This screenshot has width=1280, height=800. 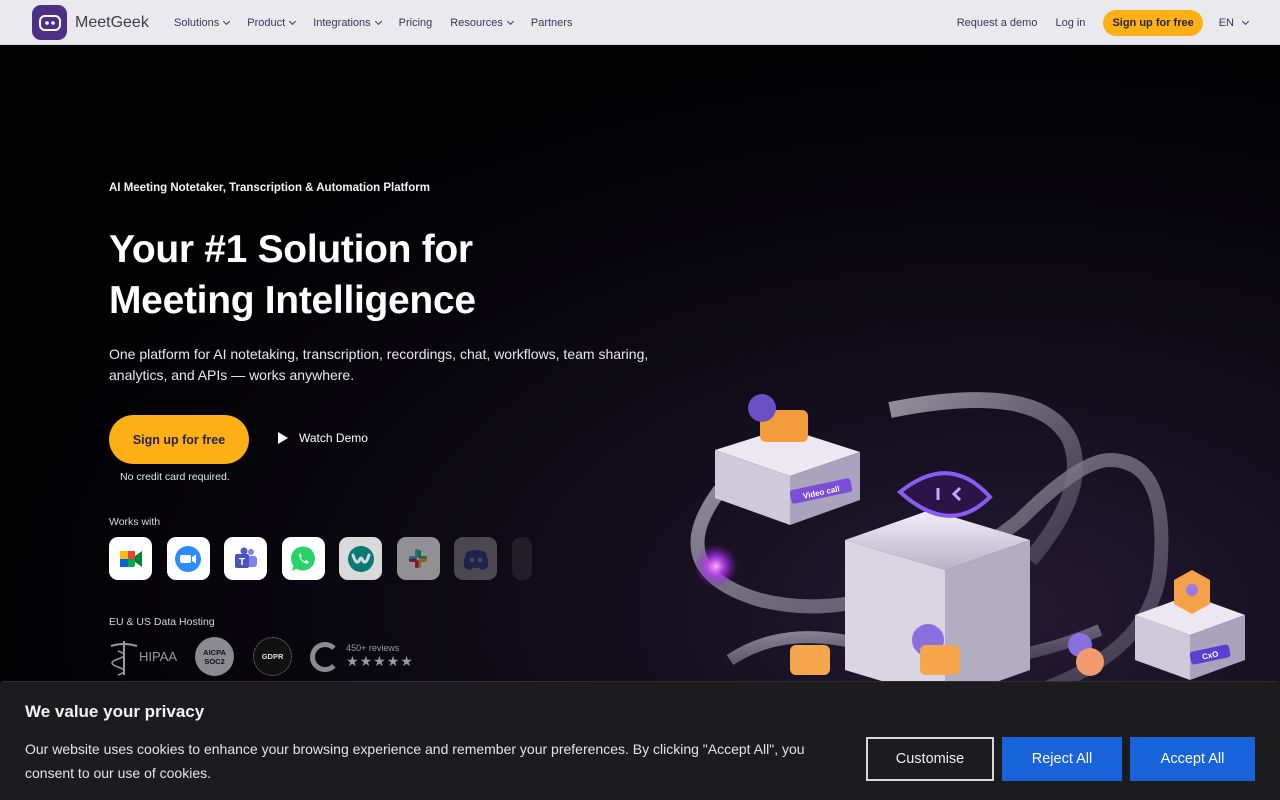 I want to click on watch-demo-button: Watch Demo, so click(x=323, y=438).